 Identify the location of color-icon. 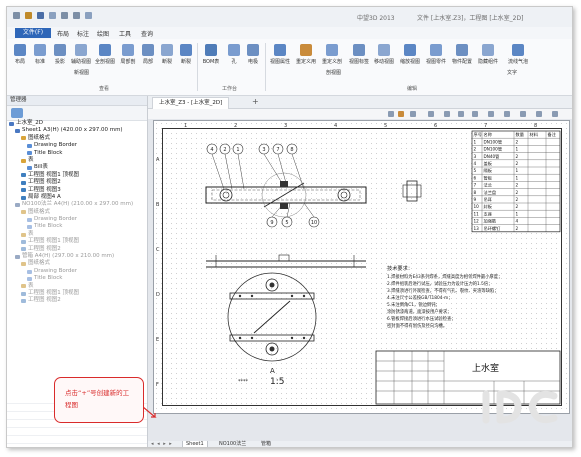
(523, 114).